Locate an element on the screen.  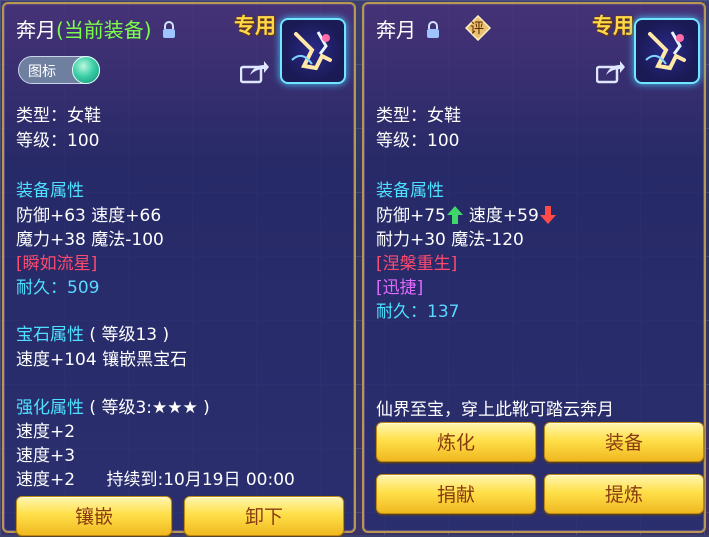
unequip-button: 卸下 is located at coordinates (264, 516).